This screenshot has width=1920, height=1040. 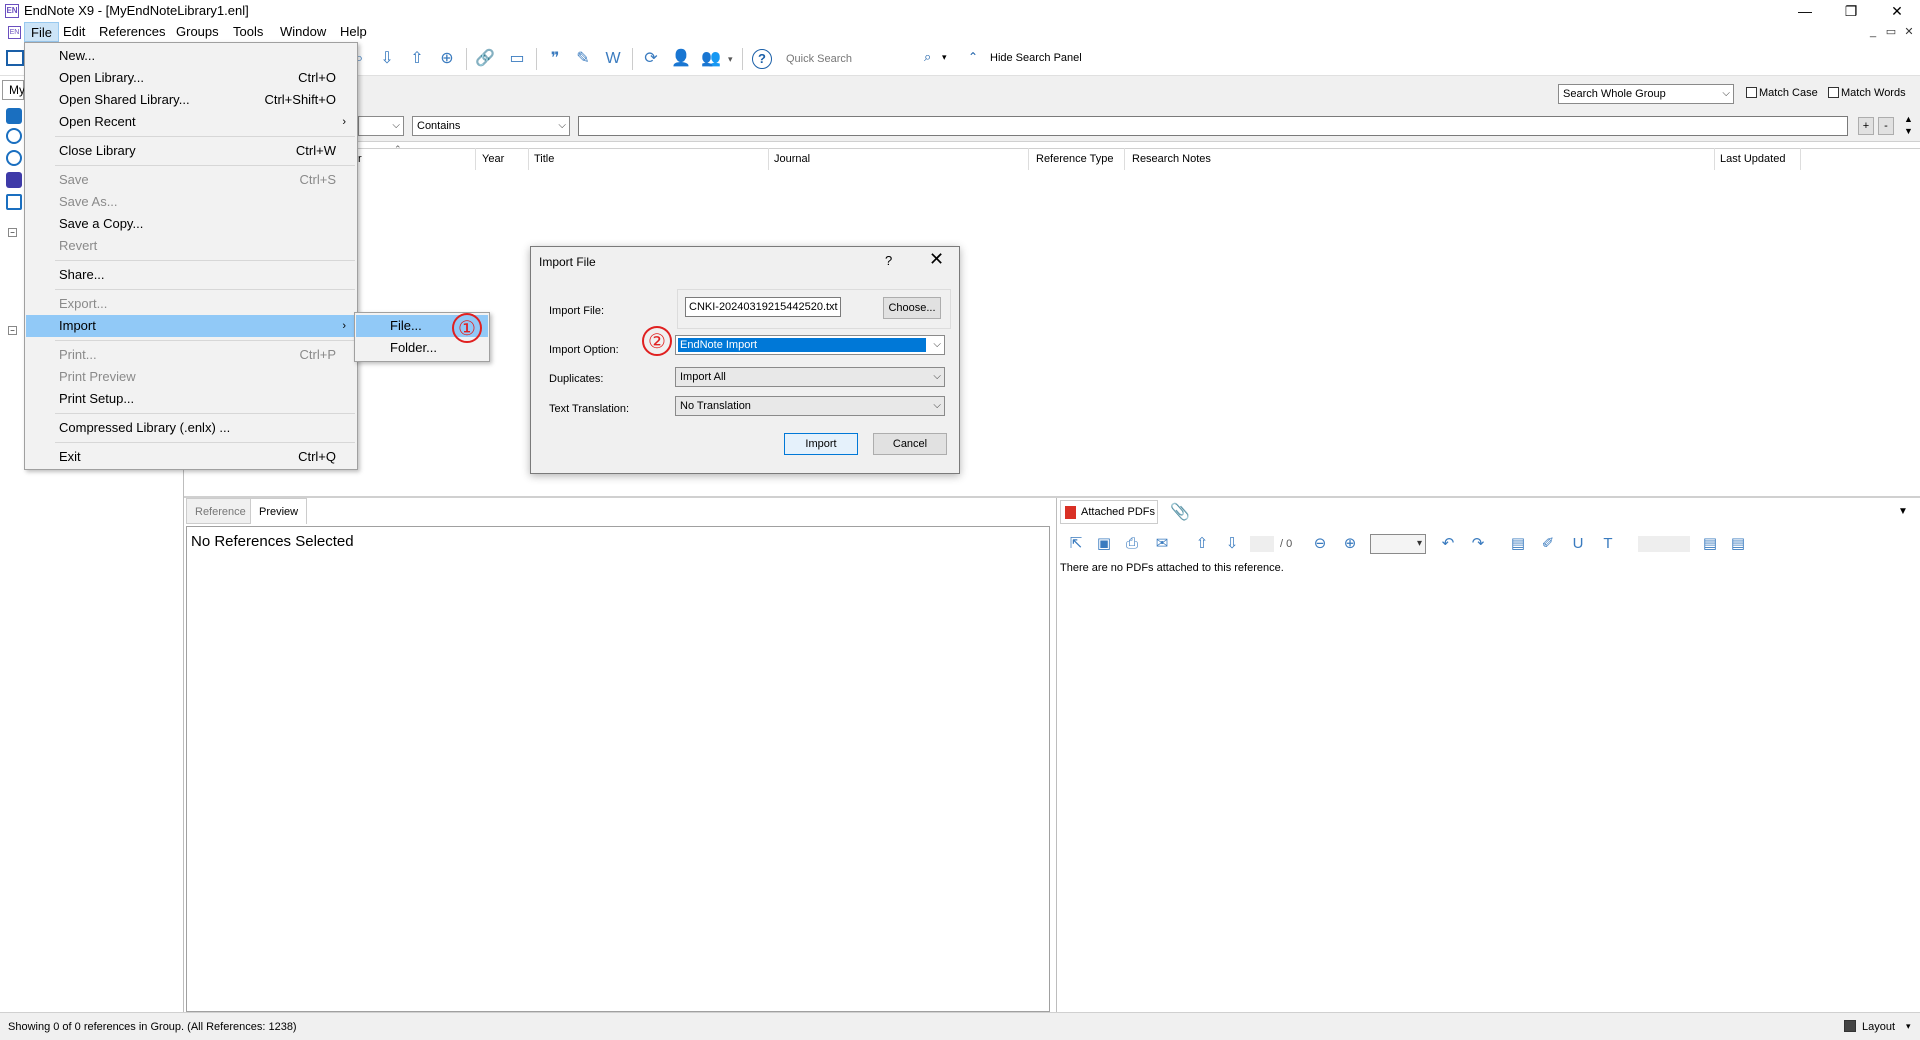 What do you see at coordinates (1398, 544) in the screenshot?
I see `zoom-select: ▾` at bounding box center [1398, 544].